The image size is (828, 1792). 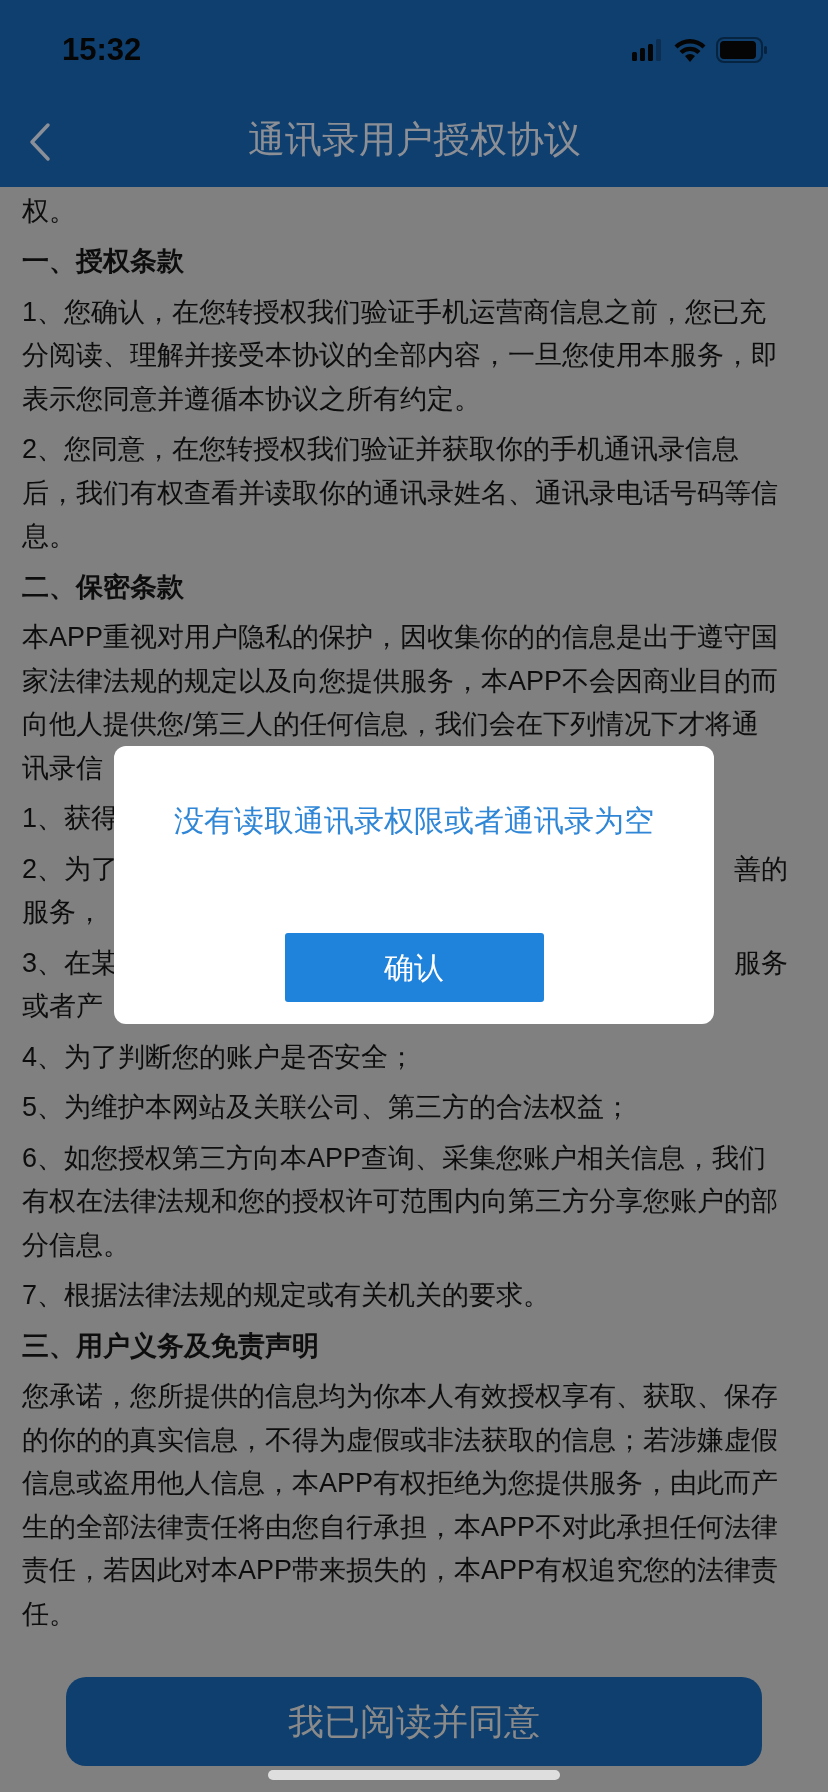 I want to click on paragraph-line: 服务, so click(x=761, y=963).